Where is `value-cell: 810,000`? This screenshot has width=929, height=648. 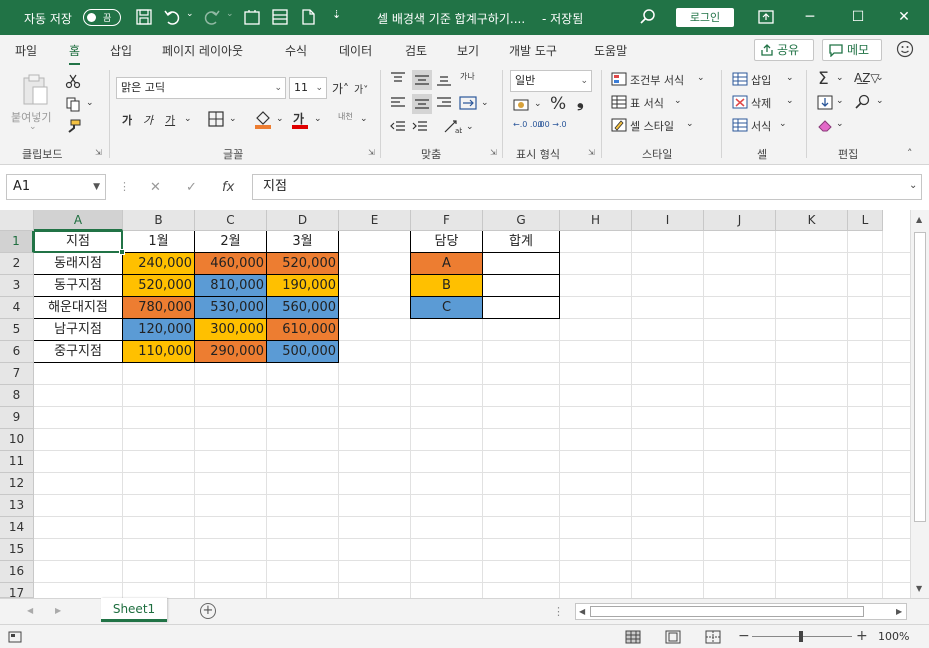
value-cell: 810,000 is located at coordinates (230, 285).